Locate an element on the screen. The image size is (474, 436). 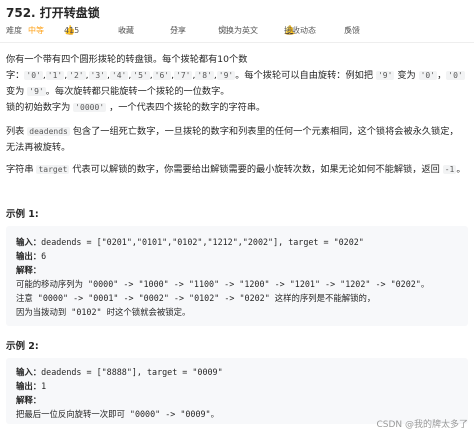
example-2-header: 示例 2: is located at coordinates (22, 346).